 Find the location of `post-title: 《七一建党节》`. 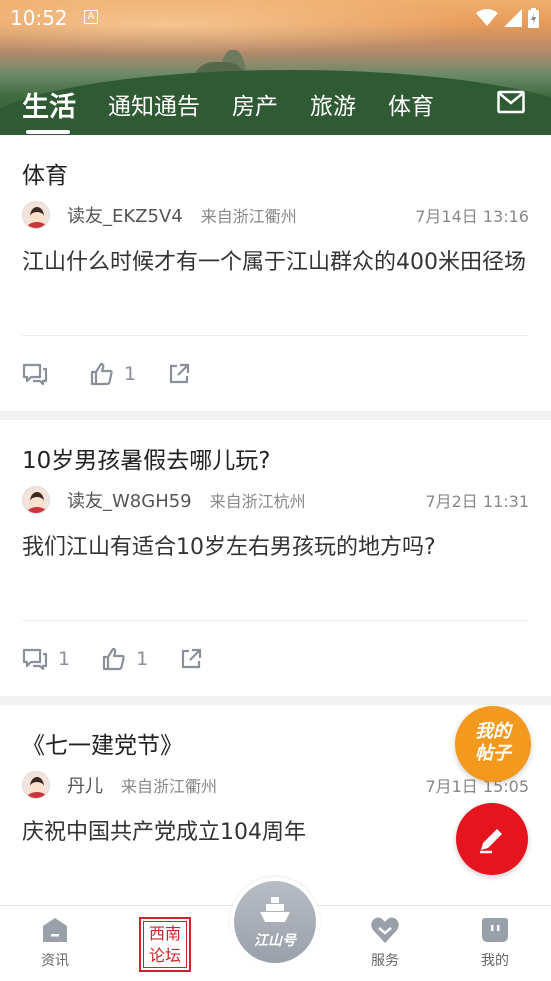

post-title: 《七一建党节》 is located at coordinates (275, 746).